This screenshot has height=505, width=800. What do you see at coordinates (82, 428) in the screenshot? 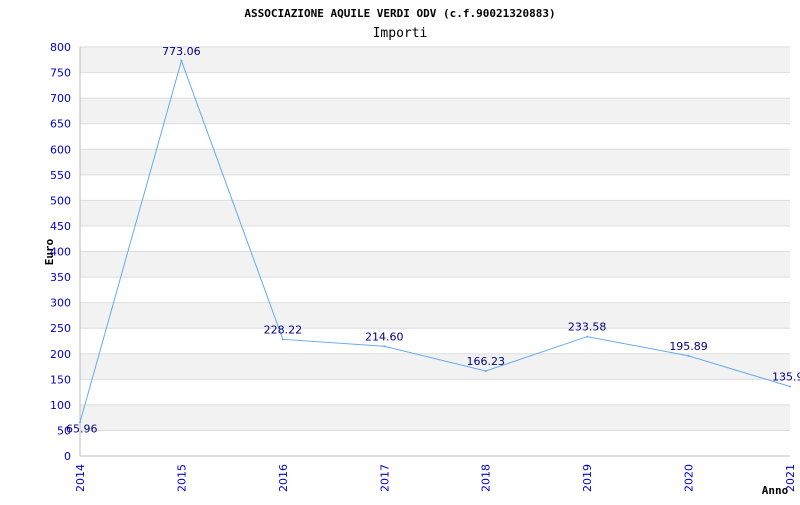
I see `data-label: 65.96` at bounding box center [82, 428].